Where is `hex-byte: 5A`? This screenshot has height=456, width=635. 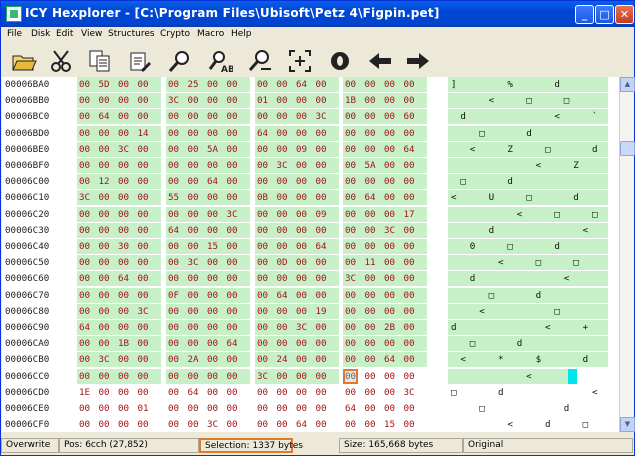 hex-byte: 5A is located at coordinates (212, 149).